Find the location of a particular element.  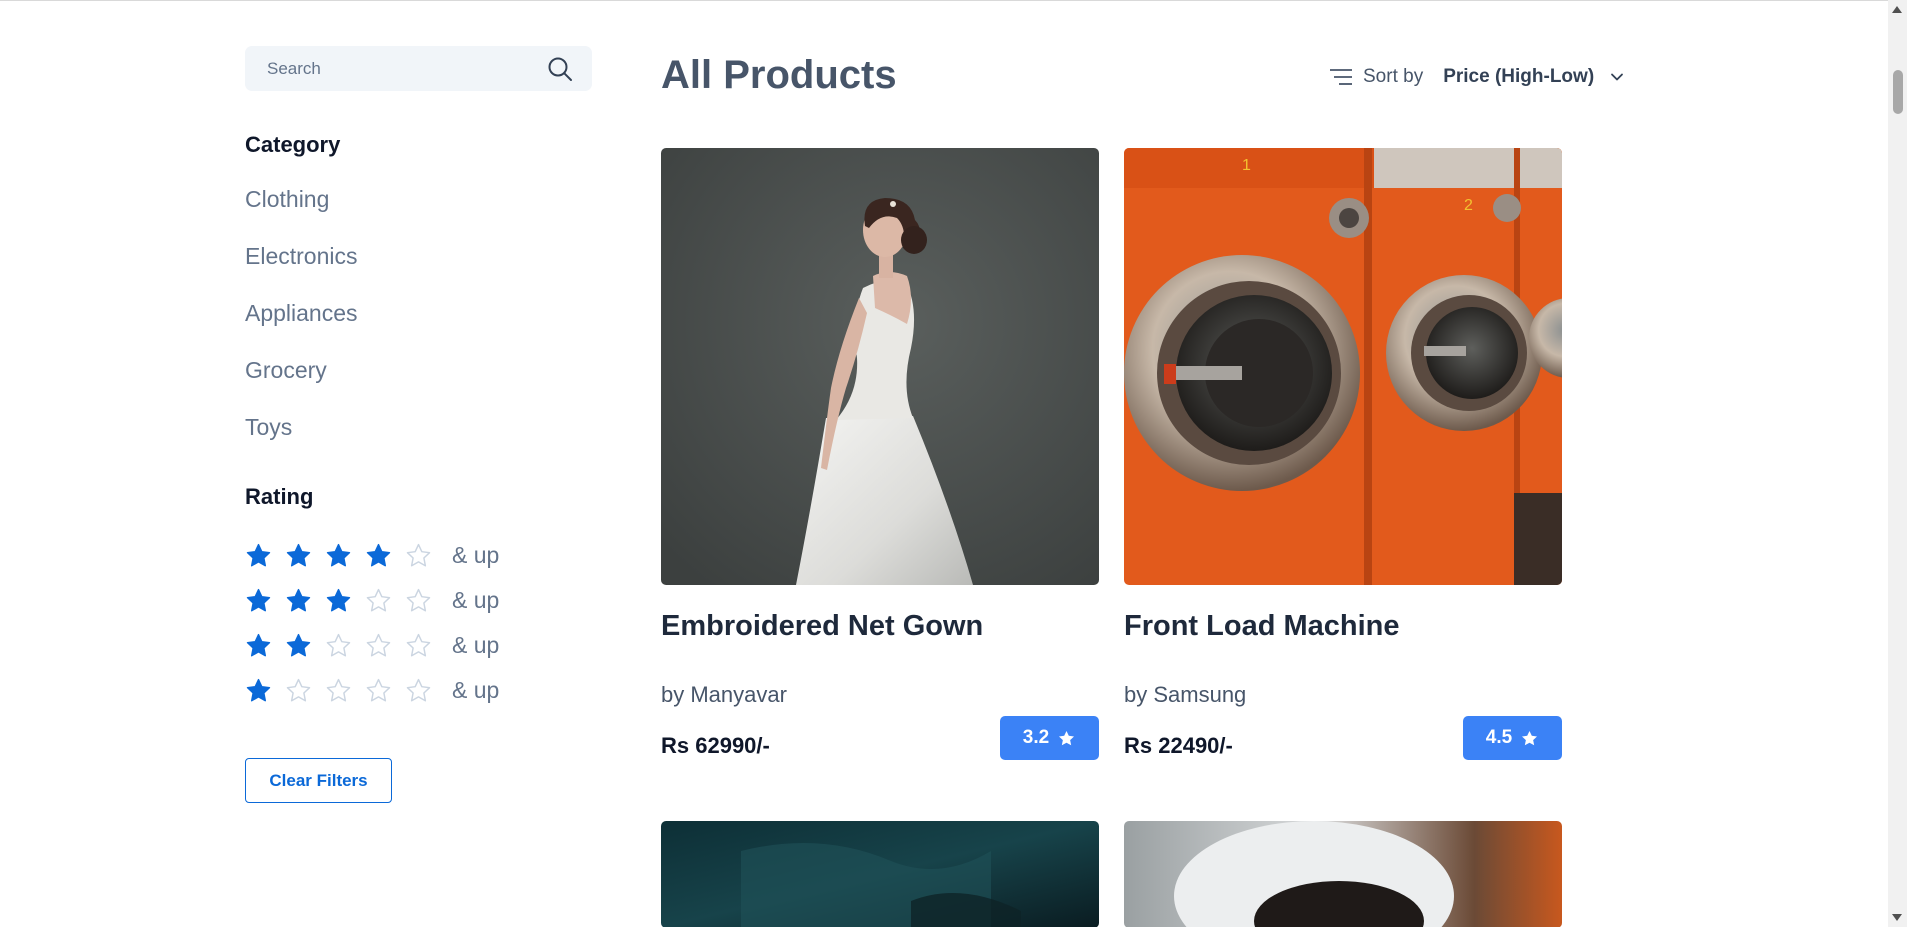

dark-teal-product-photo is located at coordinates (880, 874).